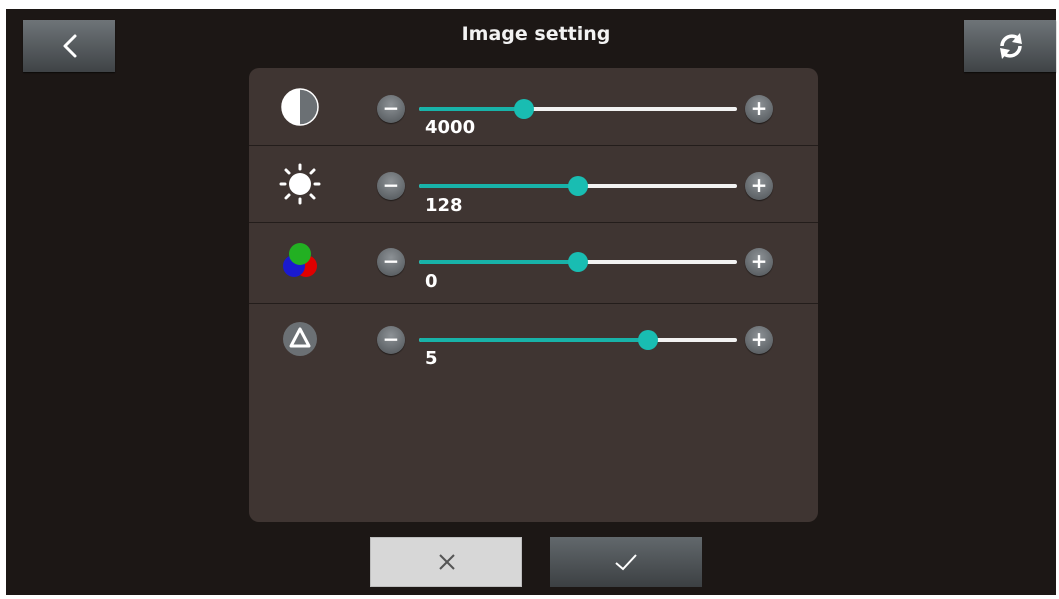 Image resolution: width=1059 pixels, height=599 pixels. What do you see at coordinates (450, 127) in the screenshot?
I see `contrast-value: 4000` at bounding box center [450, 127].